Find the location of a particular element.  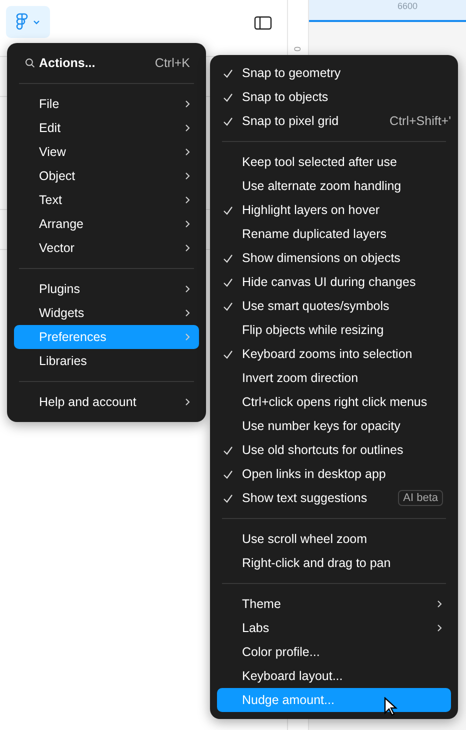

menu-item: Labs is located at coordinates (334, 628).